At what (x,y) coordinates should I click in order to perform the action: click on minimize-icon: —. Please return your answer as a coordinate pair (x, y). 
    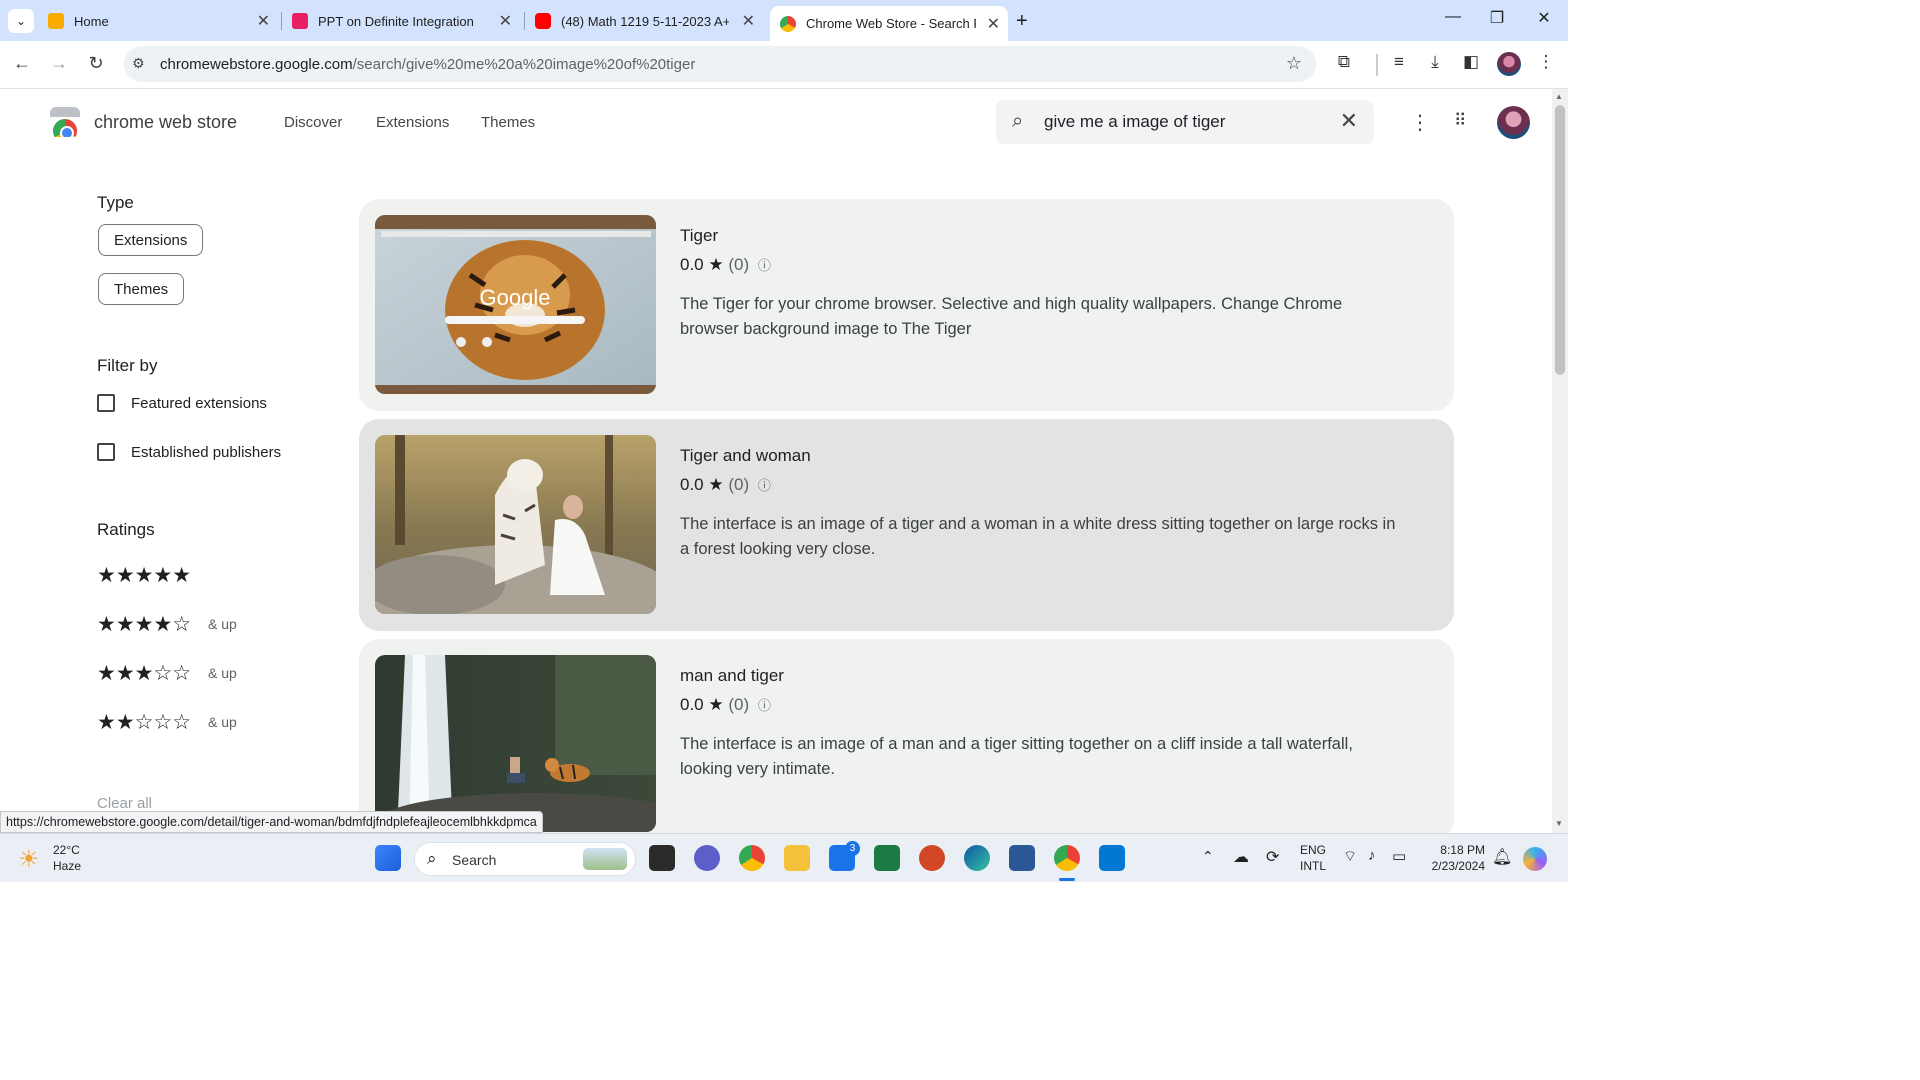
    Looking at the image, I should click on (1453, 17).